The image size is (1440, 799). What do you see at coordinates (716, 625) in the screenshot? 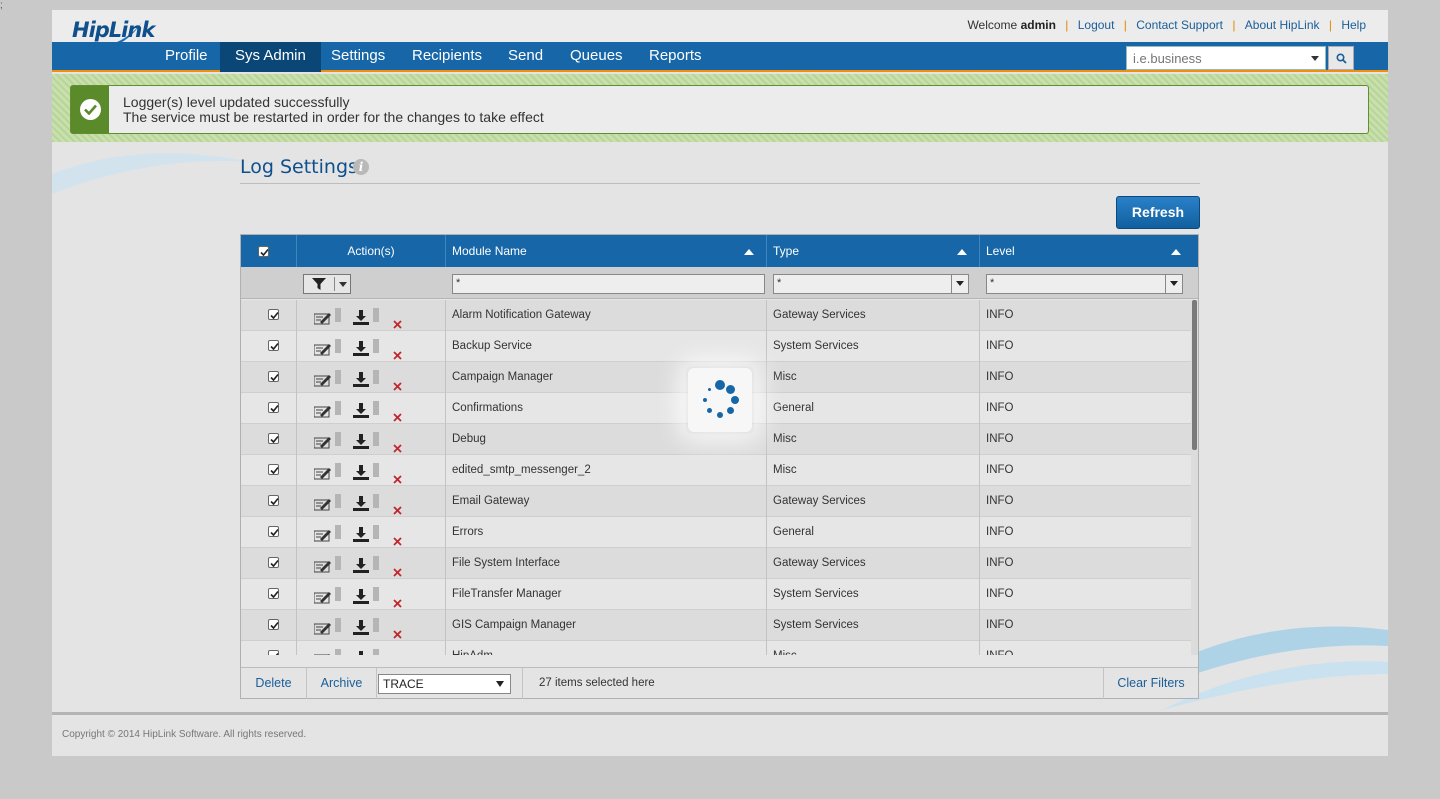
I see `table-row: GIS Campaign Manager System Services INFO` at bounding box center [716, 625].